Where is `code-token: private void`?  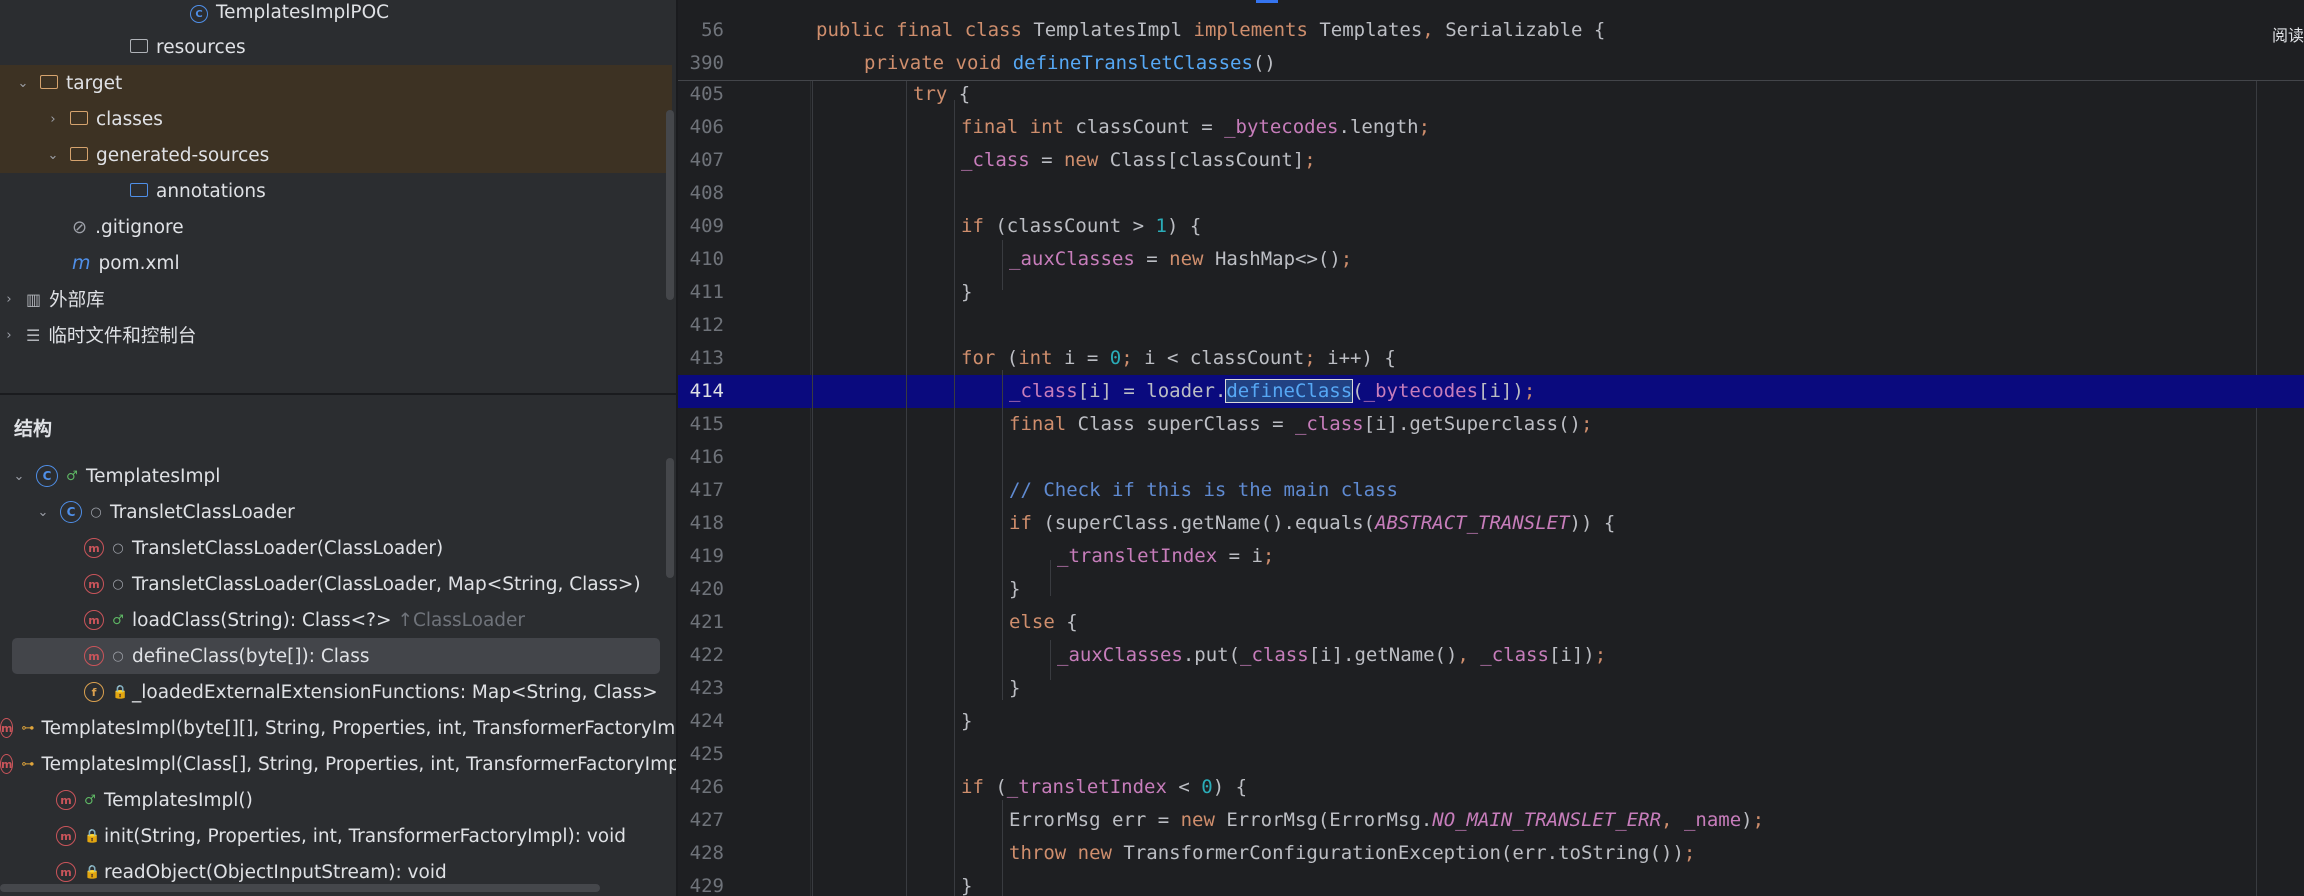
code-token: private void is located at coordinates (938, 63).